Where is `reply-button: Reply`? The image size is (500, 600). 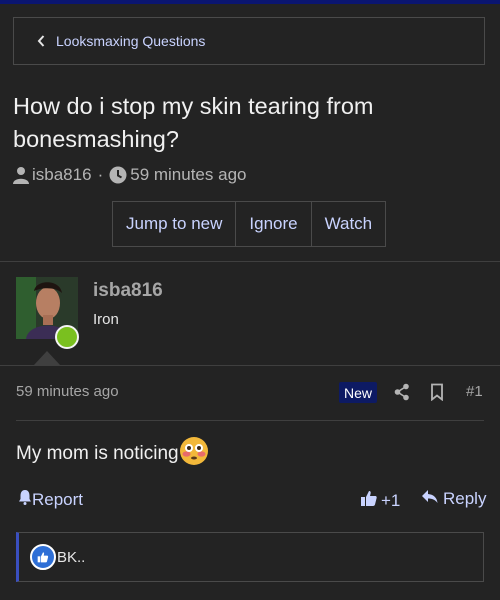 reply-button: Reply is located at coordinates (454, 499).